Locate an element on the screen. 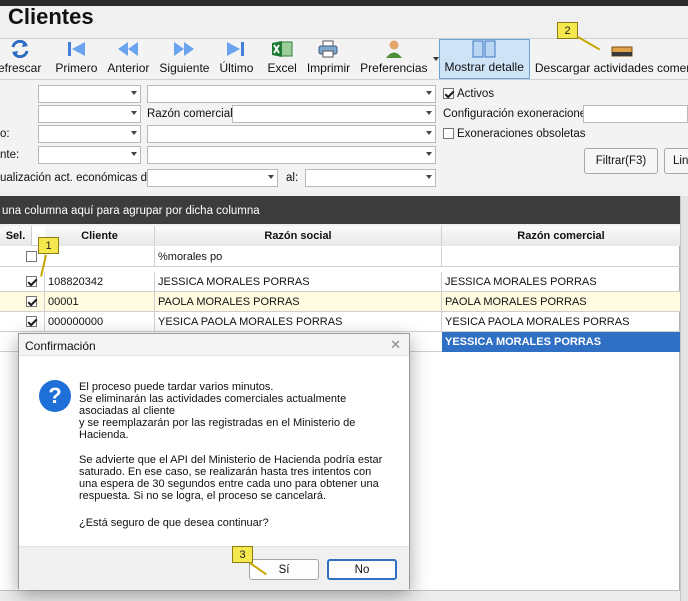  razon-comercial-label: Razón comercial: is located at coordinates (191, 114).